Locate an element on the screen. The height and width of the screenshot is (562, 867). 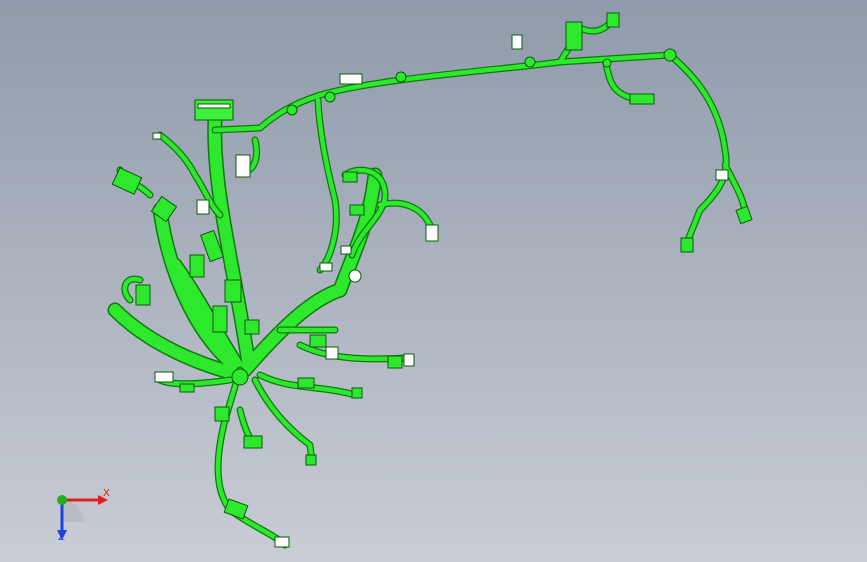
coordinate-triad: X Y Z is located at coordinates (80, 513).